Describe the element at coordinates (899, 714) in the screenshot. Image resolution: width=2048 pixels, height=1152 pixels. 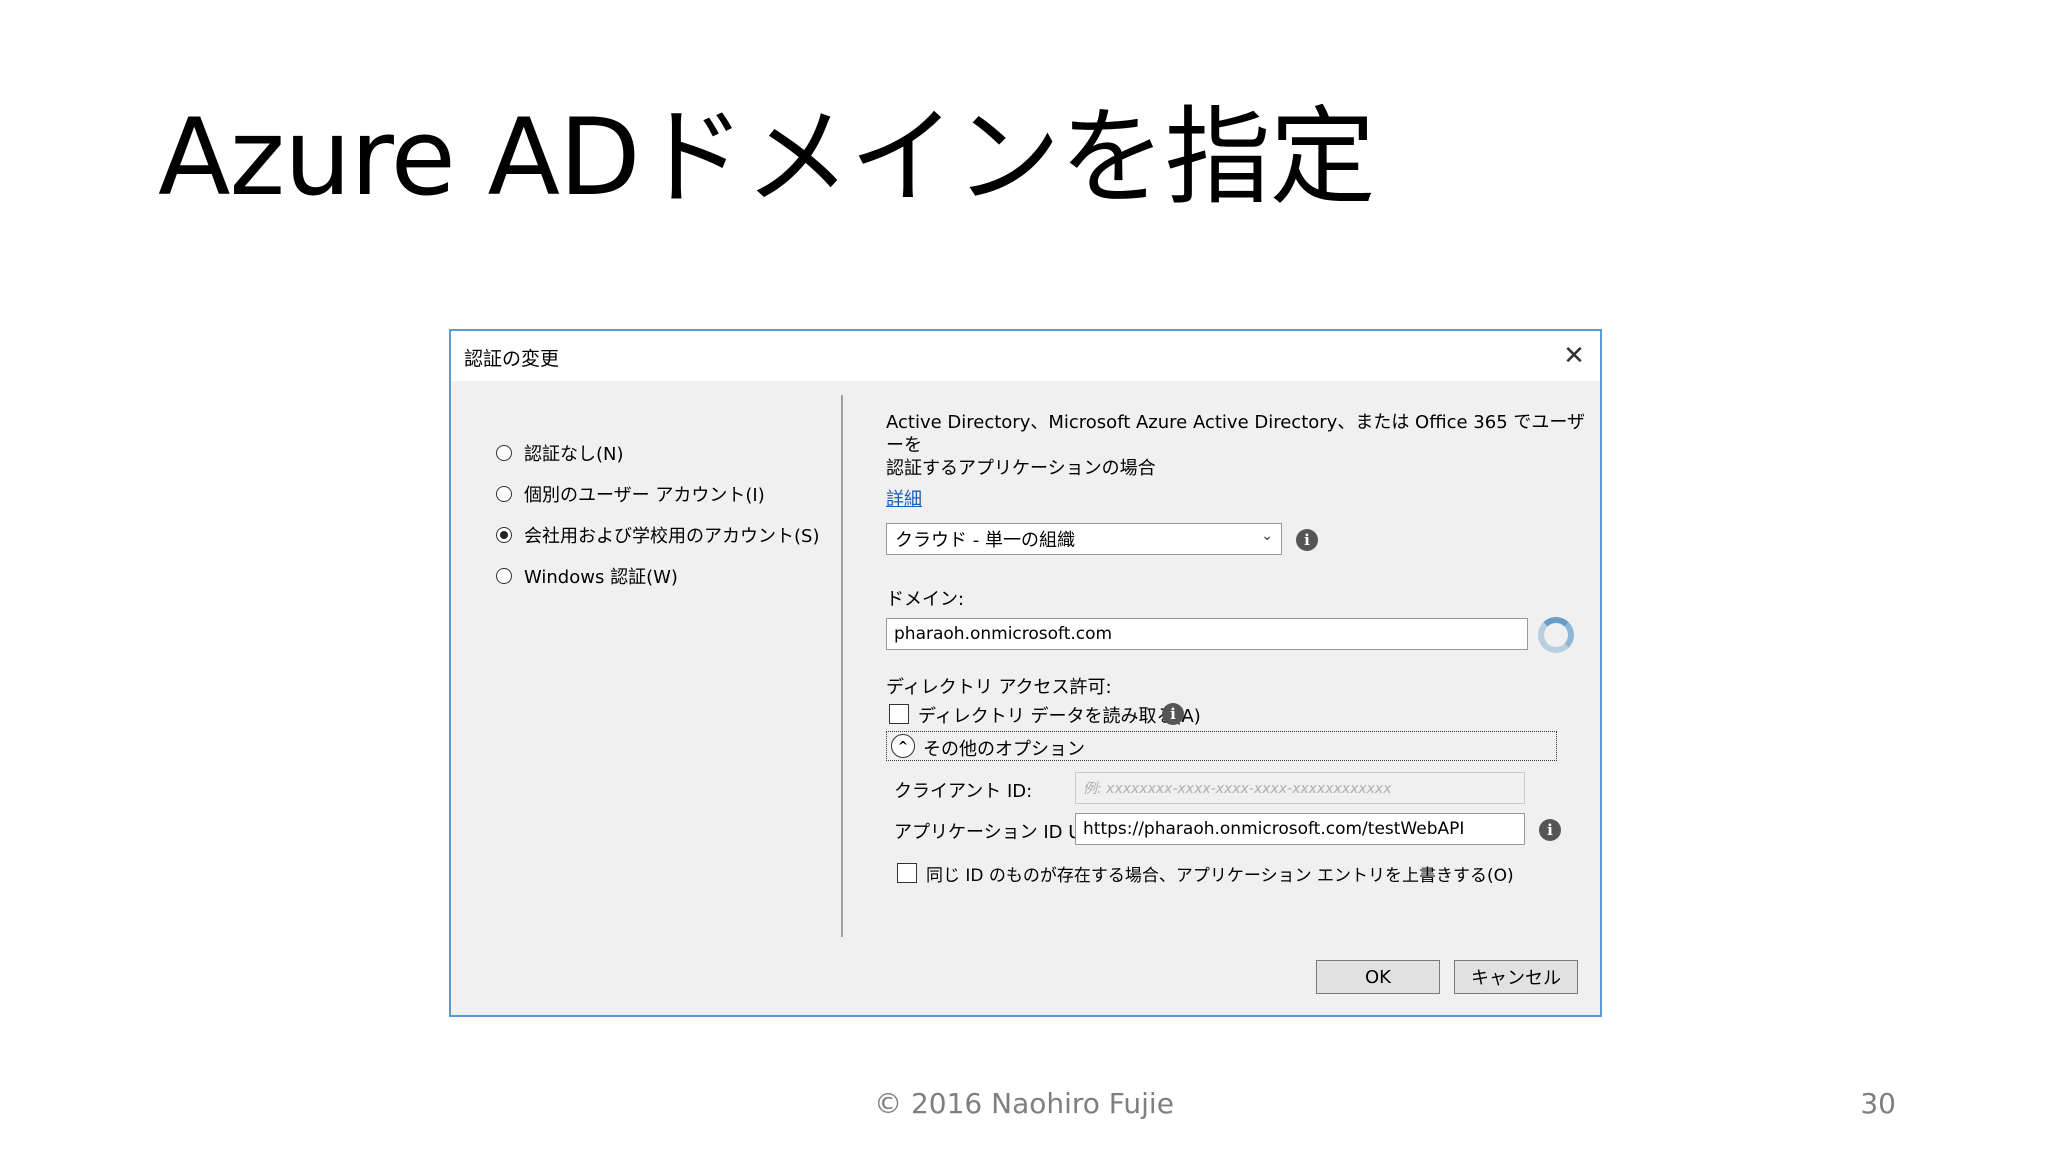
I see `read-directory-checkbox` at that location.